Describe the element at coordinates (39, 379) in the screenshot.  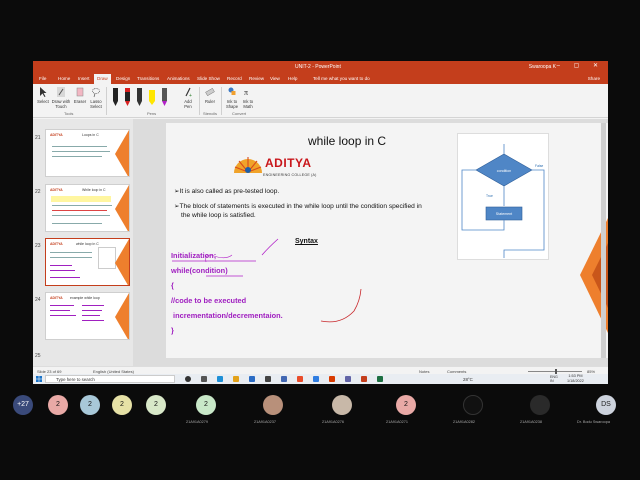
I see `windows-start-icon` at that location.